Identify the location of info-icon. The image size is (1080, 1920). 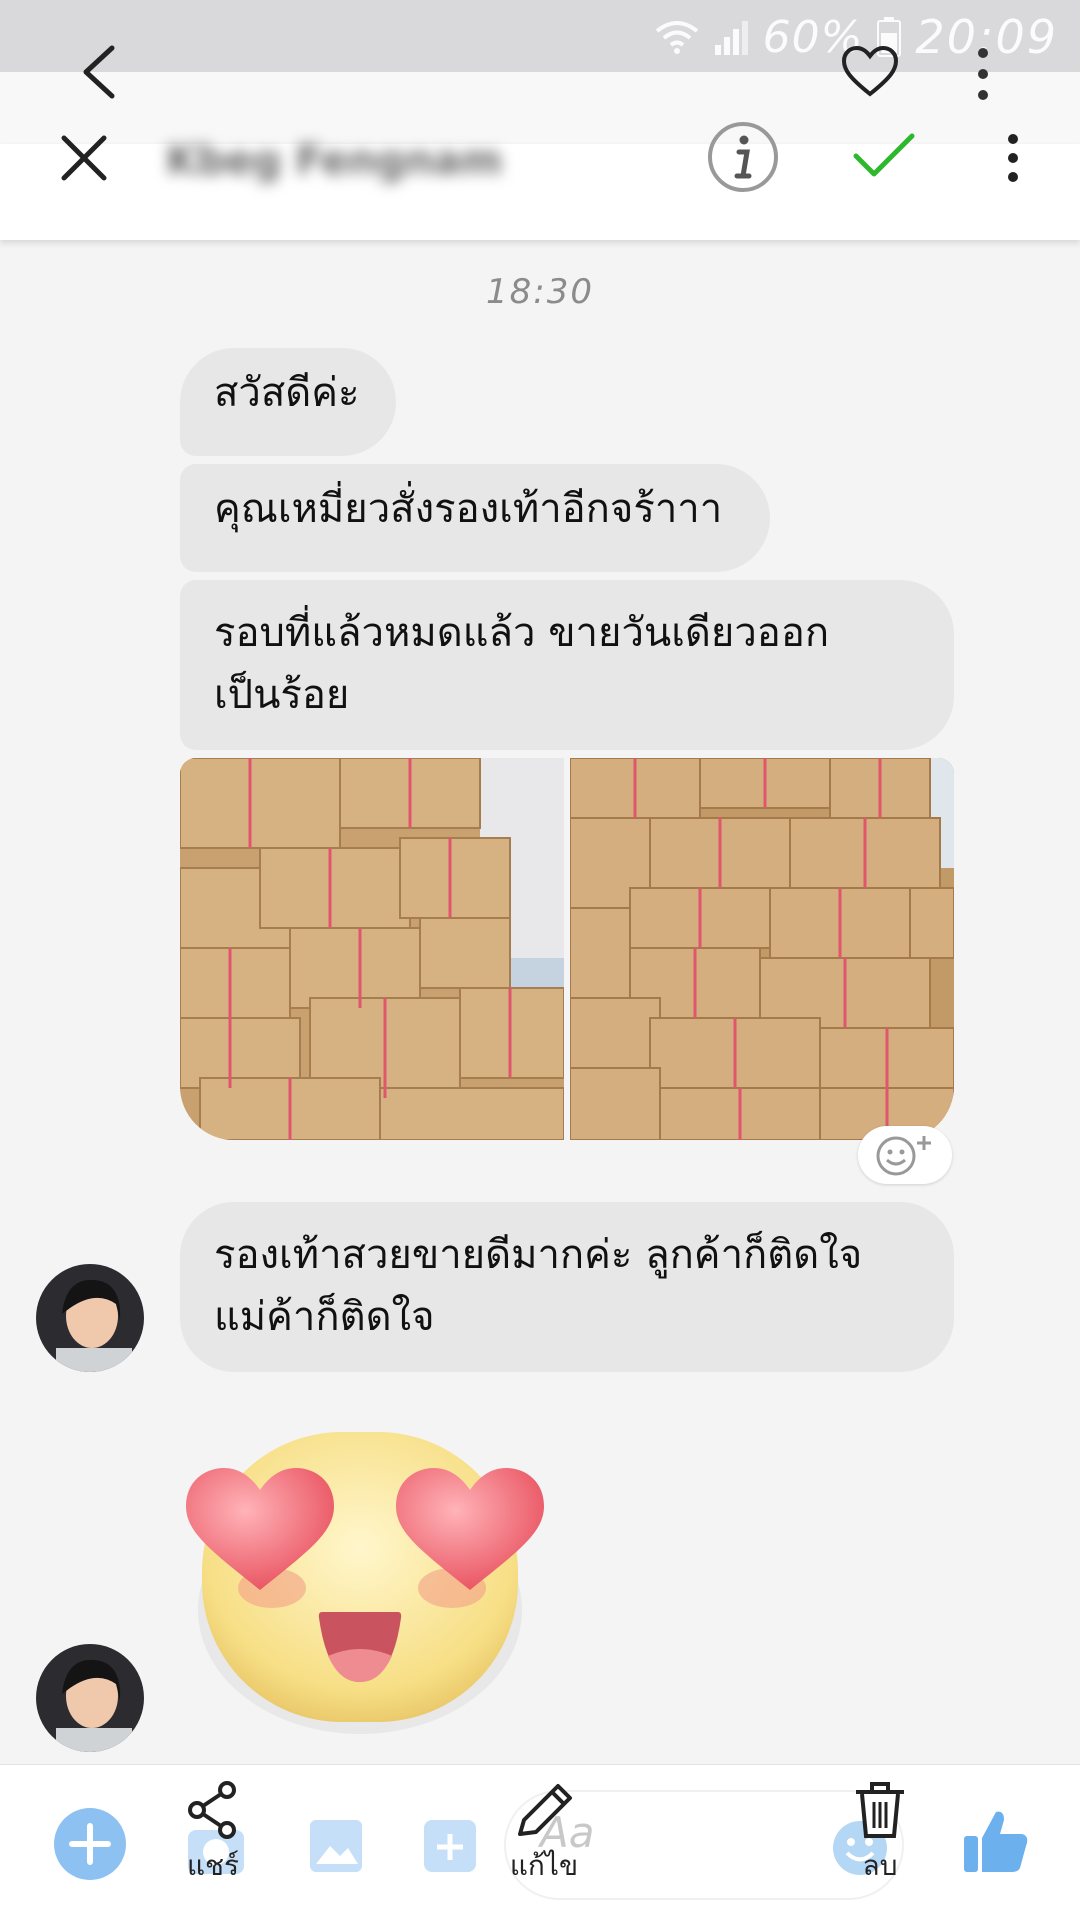
(743, 157).